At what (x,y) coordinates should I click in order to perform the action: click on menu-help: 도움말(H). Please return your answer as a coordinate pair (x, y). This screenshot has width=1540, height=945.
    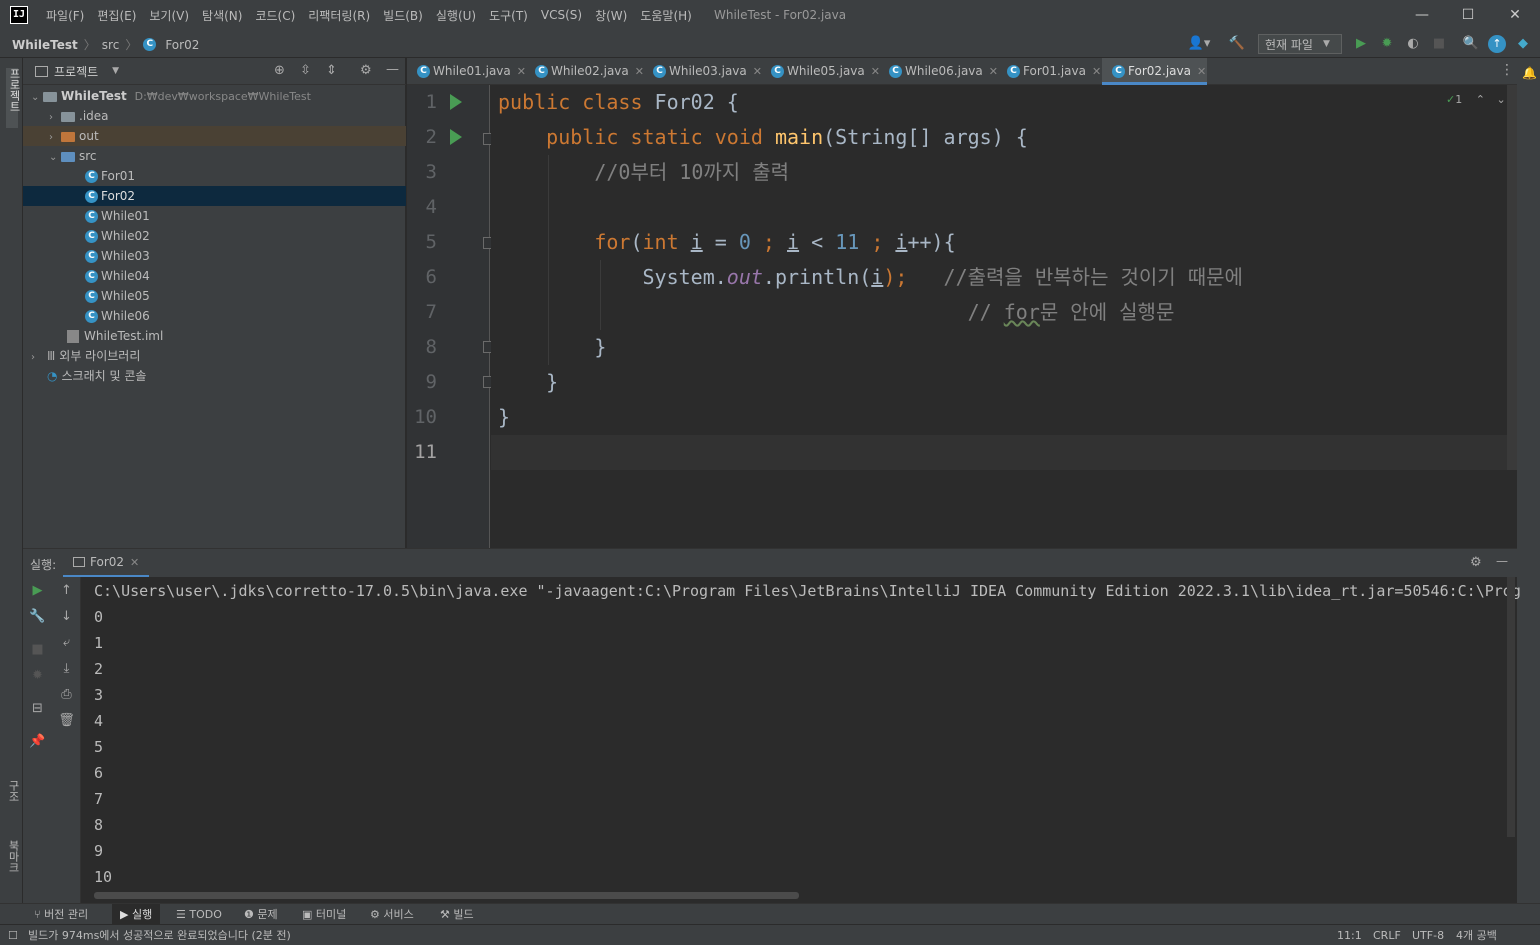
    Looking at the image, I should click on (666, 15).